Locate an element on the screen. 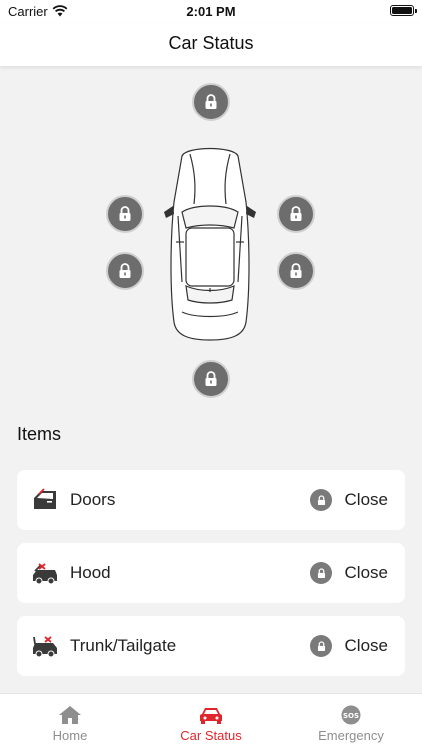 The image size is (422, 751). status-bar: Carrier 2:01 PM is located at coordinates (211, 12).